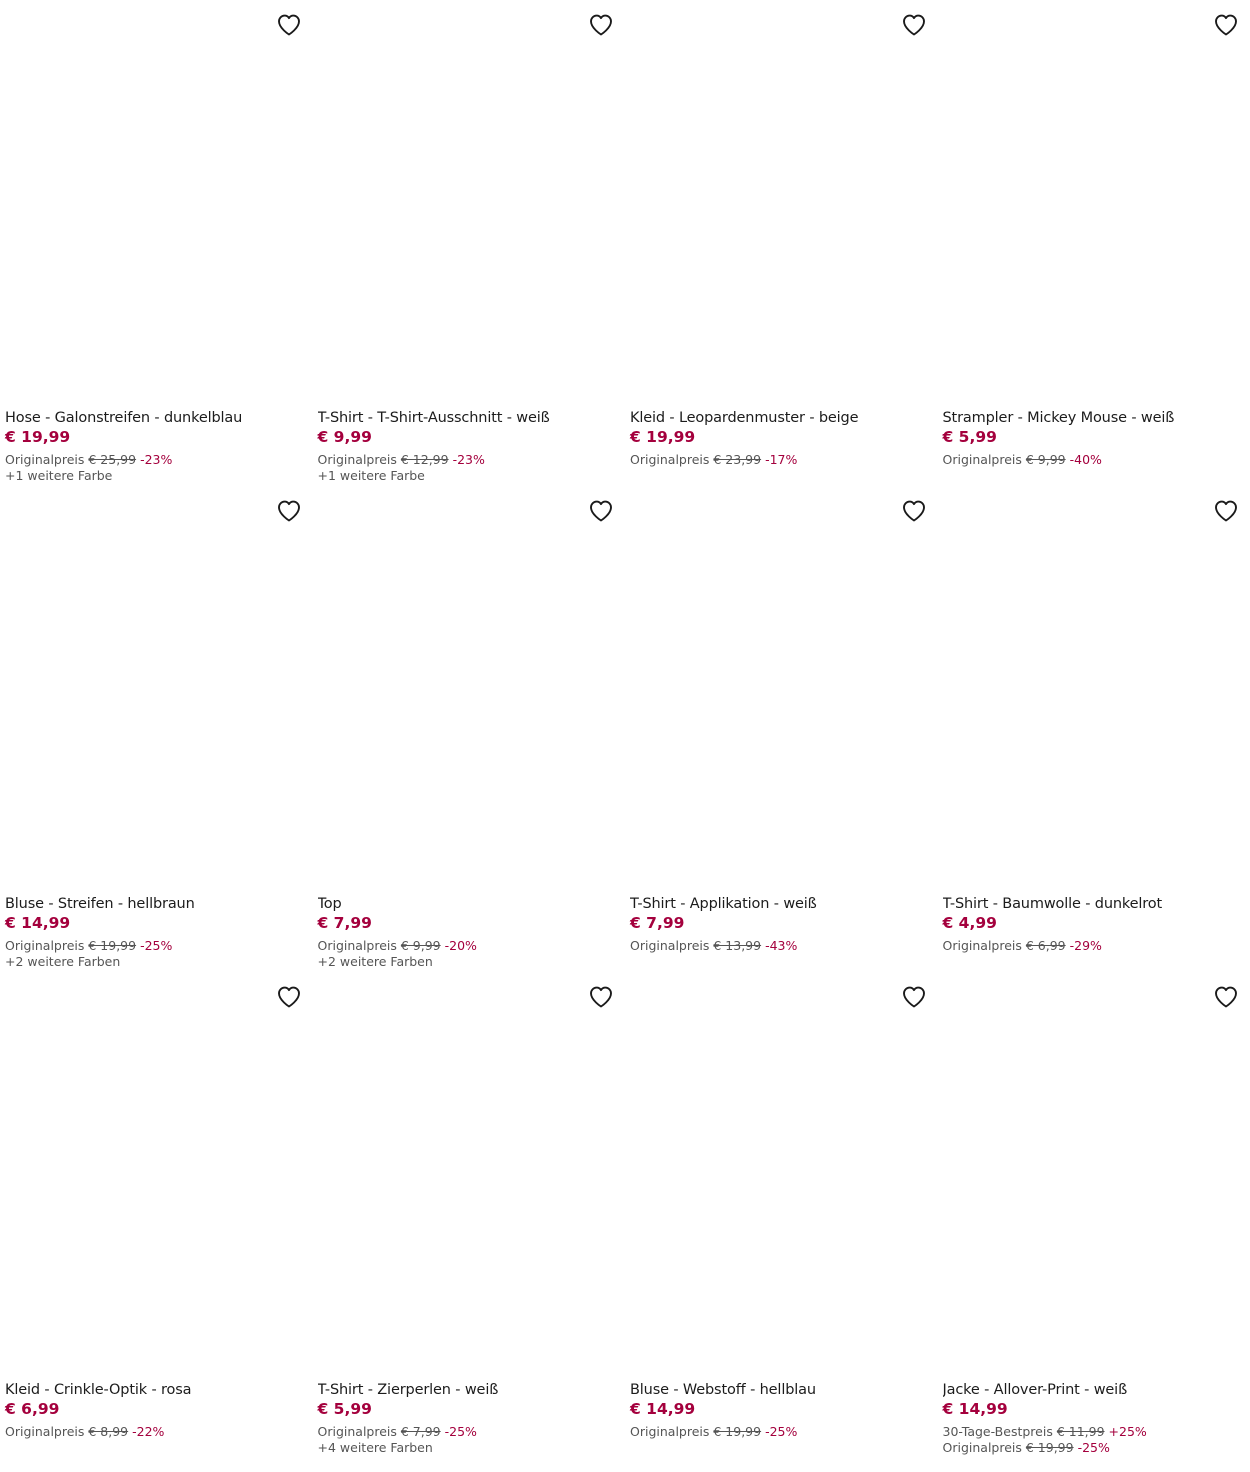 This screenshot has height=1472, width=1250. I want to click on product-title: Kleid - Crinkle-Optik - rosa, so click(156, 1390).